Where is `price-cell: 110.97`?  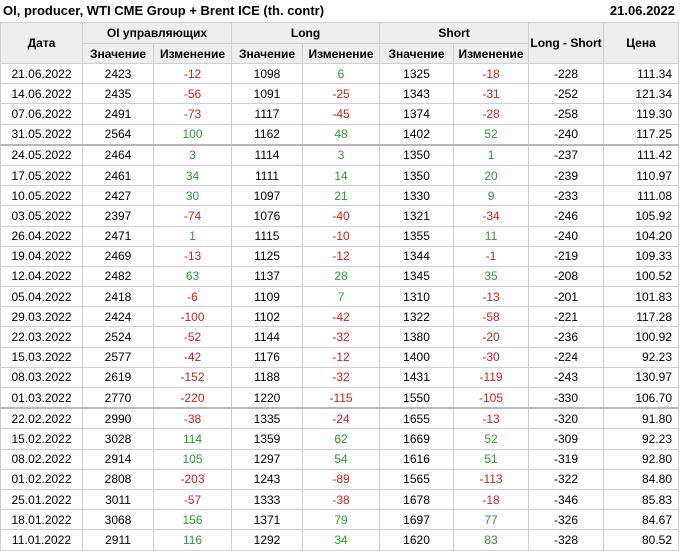
price-cell: 110.97 is located at coordinates (641, 175).